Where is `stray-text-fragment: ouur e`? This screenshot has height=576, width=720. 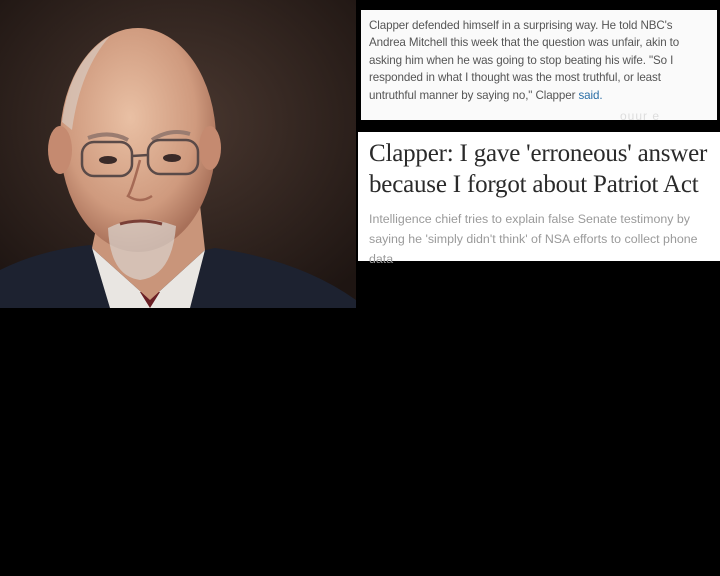
stray-text-fragment: ouur e is located at coordinates (640, 116).